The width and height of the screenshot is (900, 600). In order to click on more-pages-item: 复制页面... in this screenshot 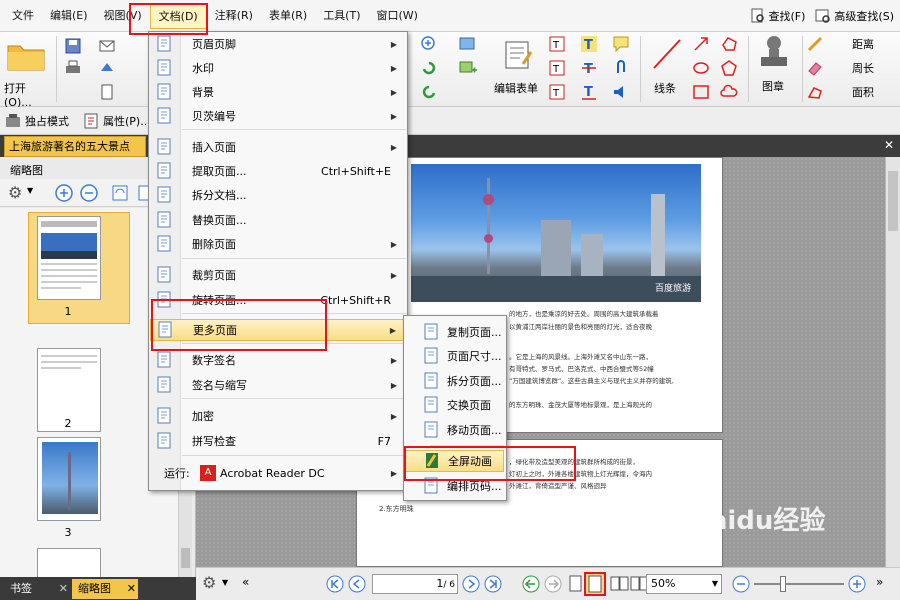, I will do `click(454, 332)`.